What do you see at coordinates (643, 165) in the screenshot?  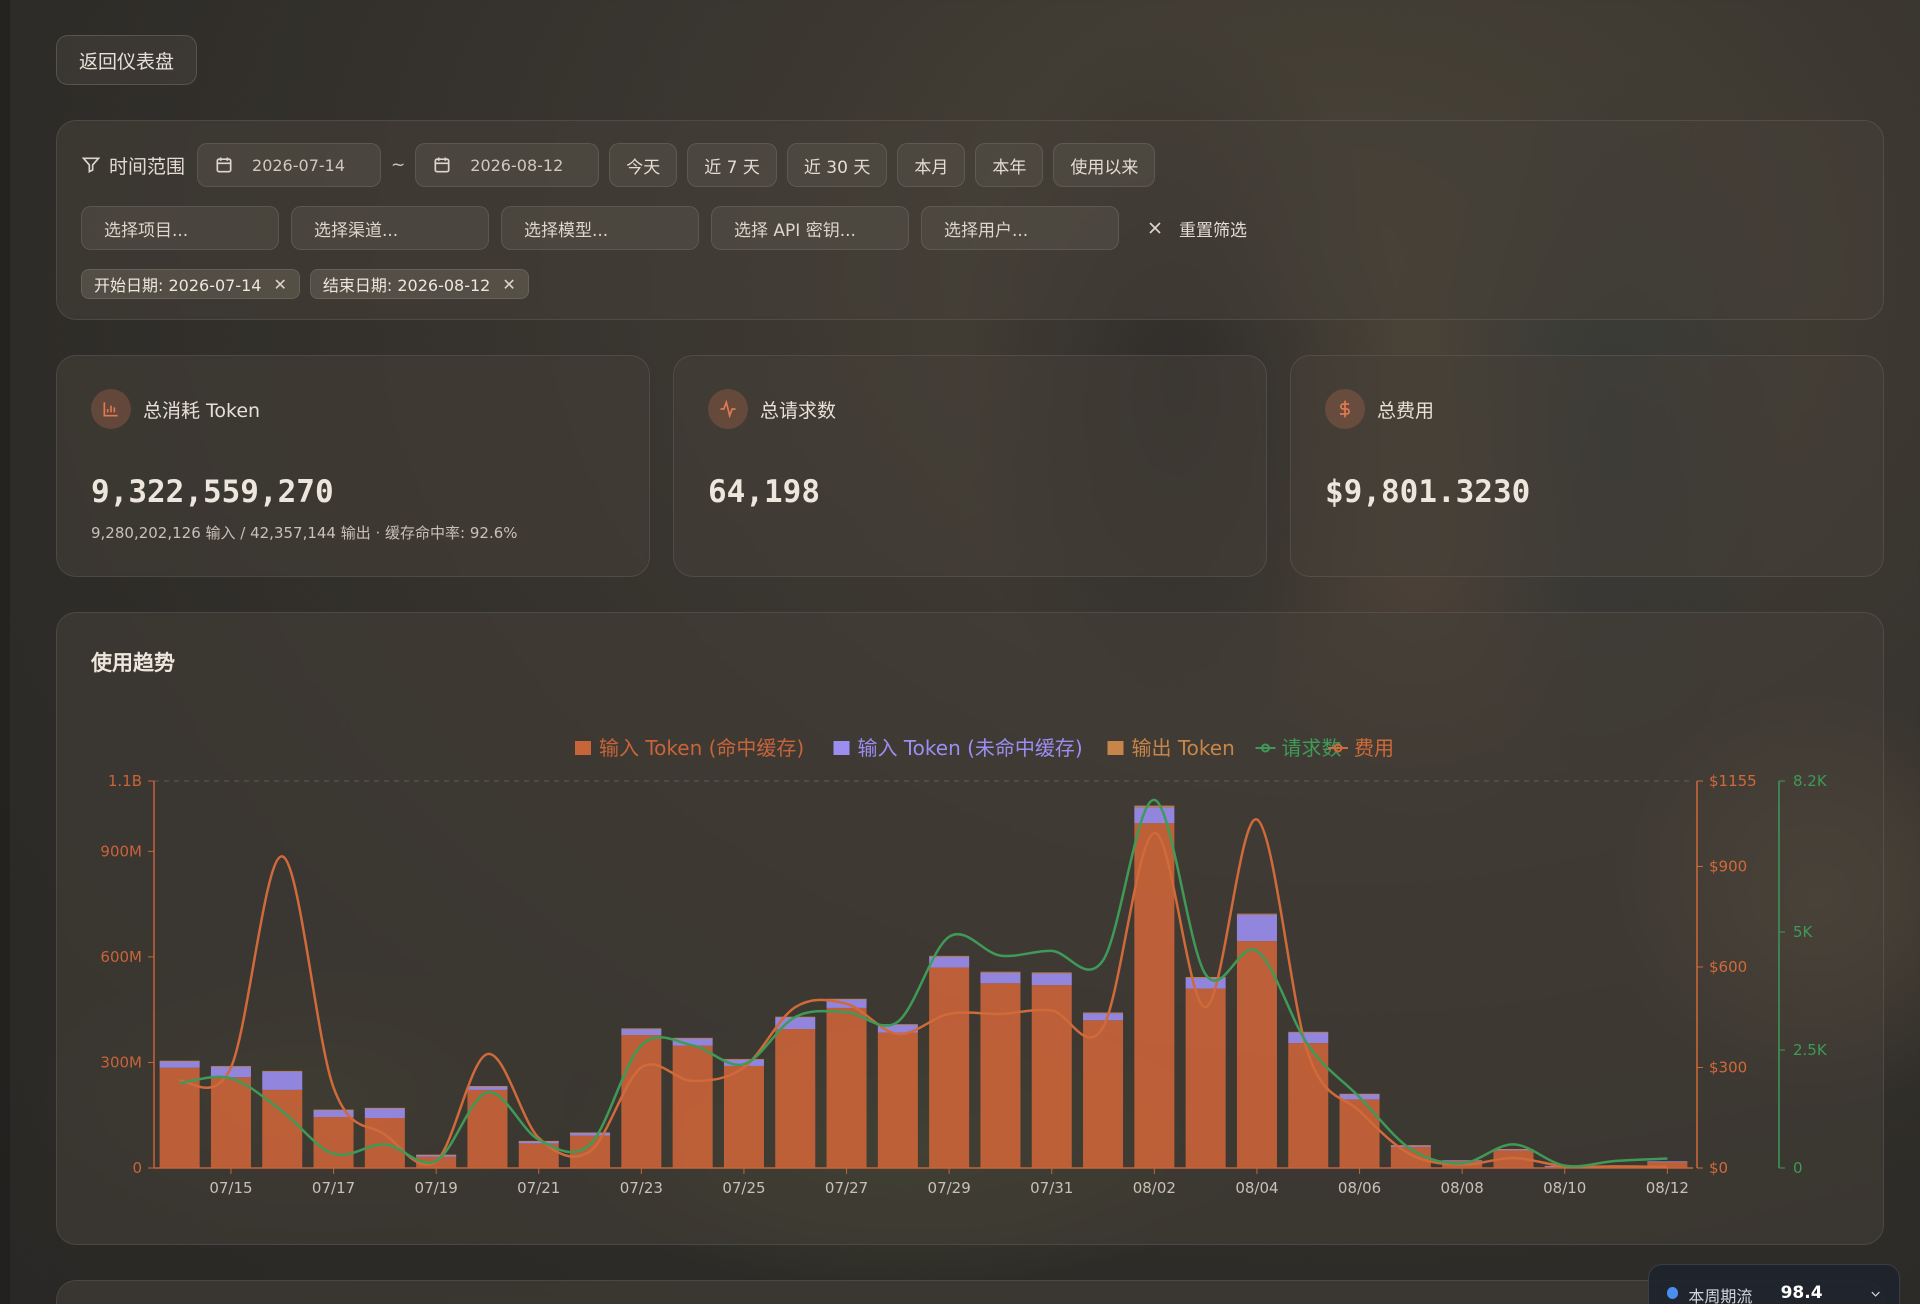 I see `range-today-button: 今天` at bounding box center [643, 165].